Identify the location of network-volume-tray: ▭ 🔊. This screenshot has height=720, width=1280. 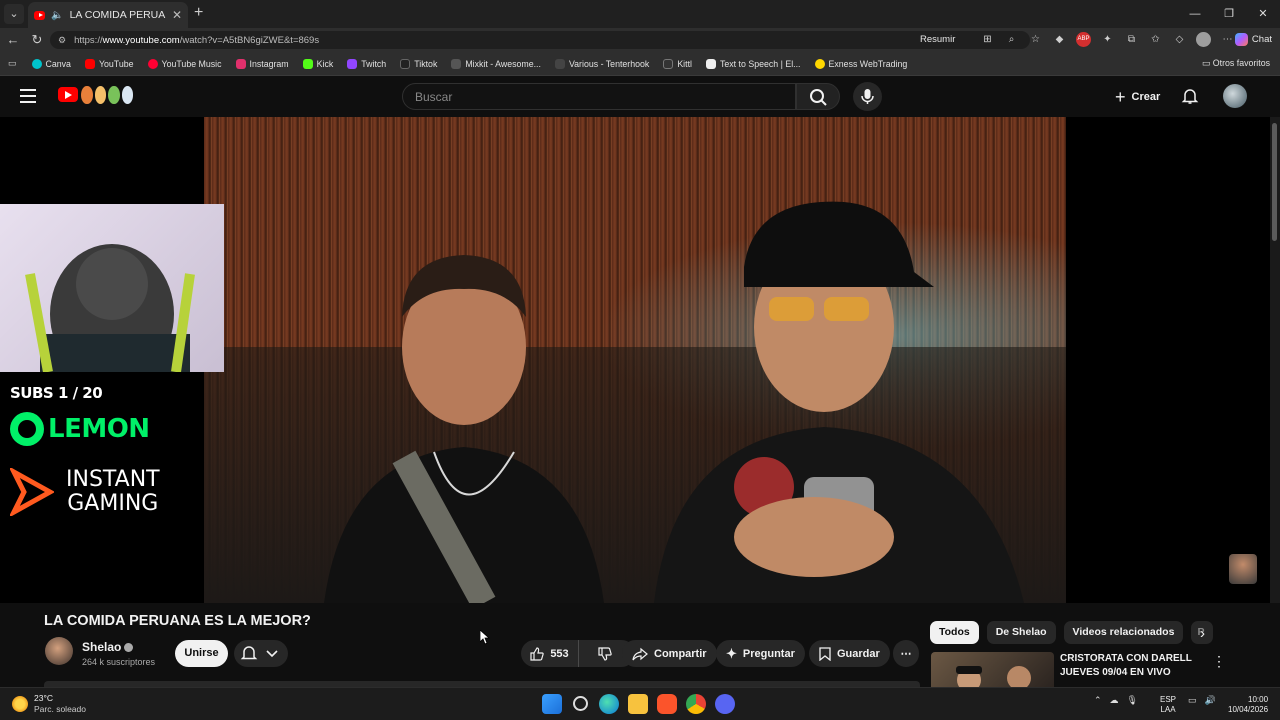
(1202, 700).